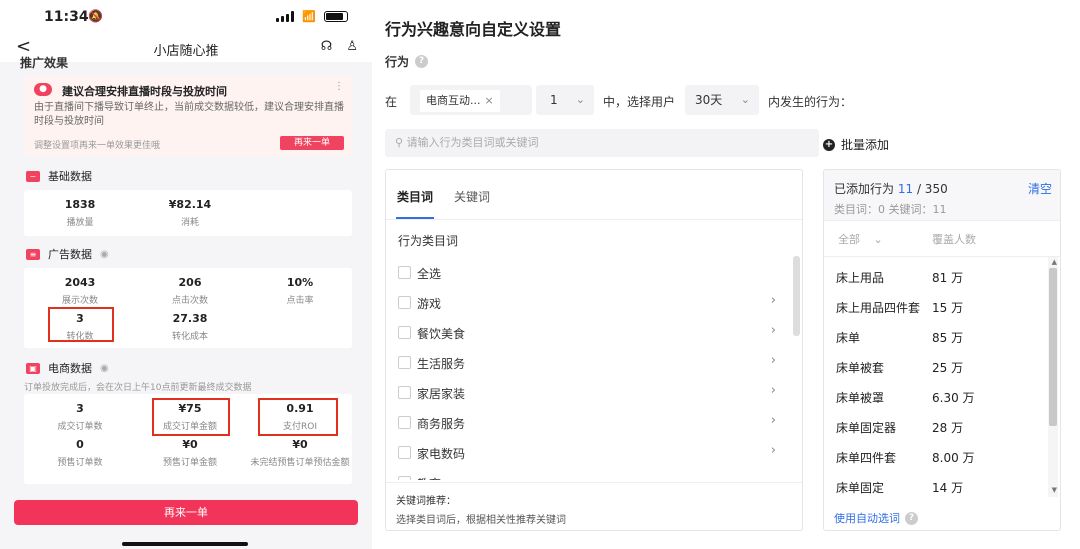  Describe the element at coordinates (472, 142) in the screenshot. I see `search-placeholder: 请输入行为类目词或关键词` at that location.